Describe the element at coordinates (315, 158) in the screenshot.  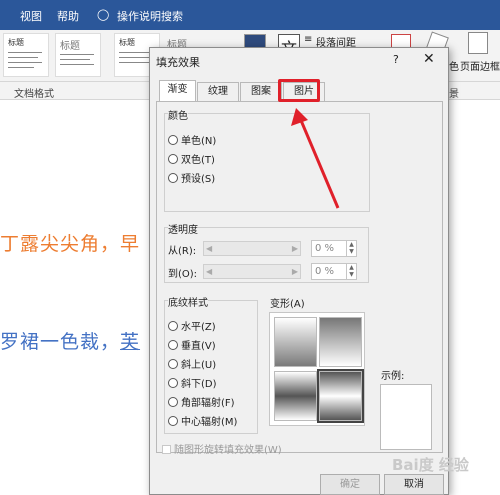
I see `annotation-arrow` at that location.